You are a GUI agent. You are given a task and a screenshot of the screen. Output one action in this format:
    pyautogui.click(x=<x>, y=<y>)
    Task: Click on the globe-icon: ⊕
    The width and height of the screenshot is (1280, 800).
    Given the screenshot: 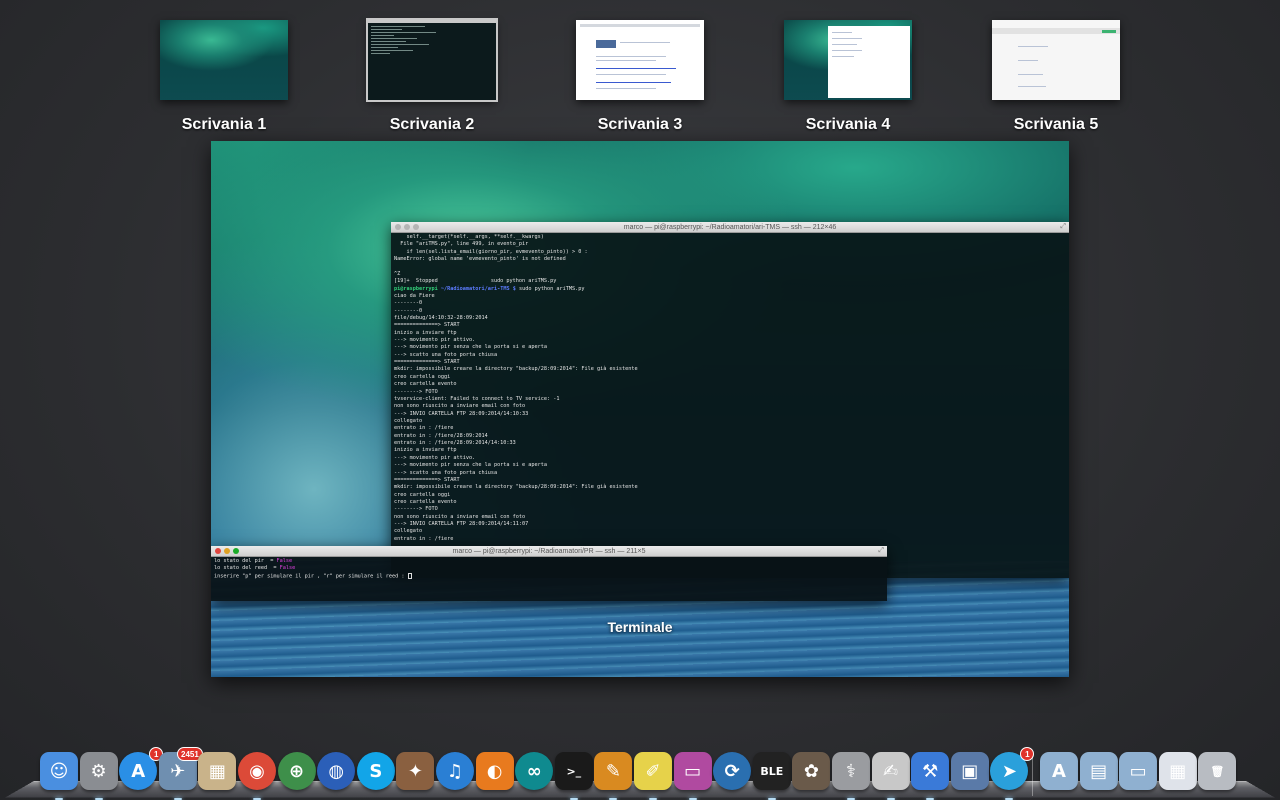 What is the action you would take?
    pyautogui.click(x=296, y=771)
    